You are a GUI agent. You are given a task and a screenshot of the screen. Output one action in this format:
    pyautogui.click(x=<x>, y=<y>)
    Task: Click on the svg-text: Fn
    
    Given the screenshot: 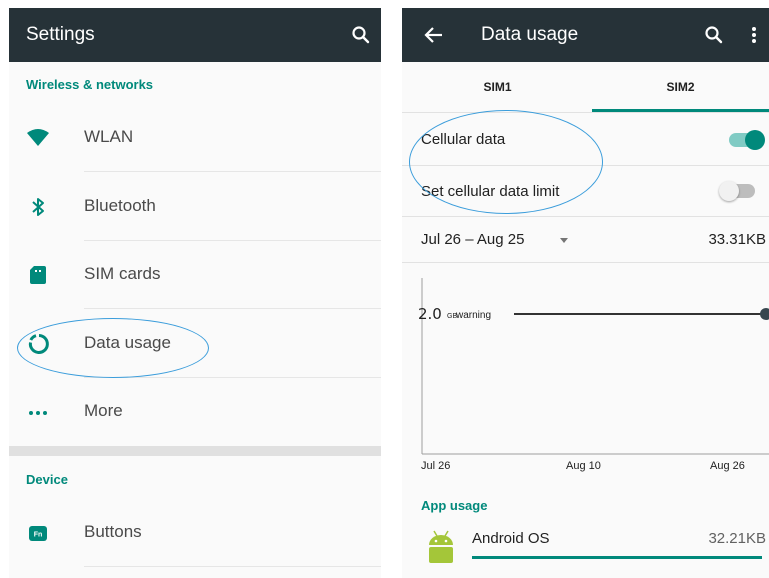 What is the action you would take?
    pyautogui.click(x=38, y=535)
    